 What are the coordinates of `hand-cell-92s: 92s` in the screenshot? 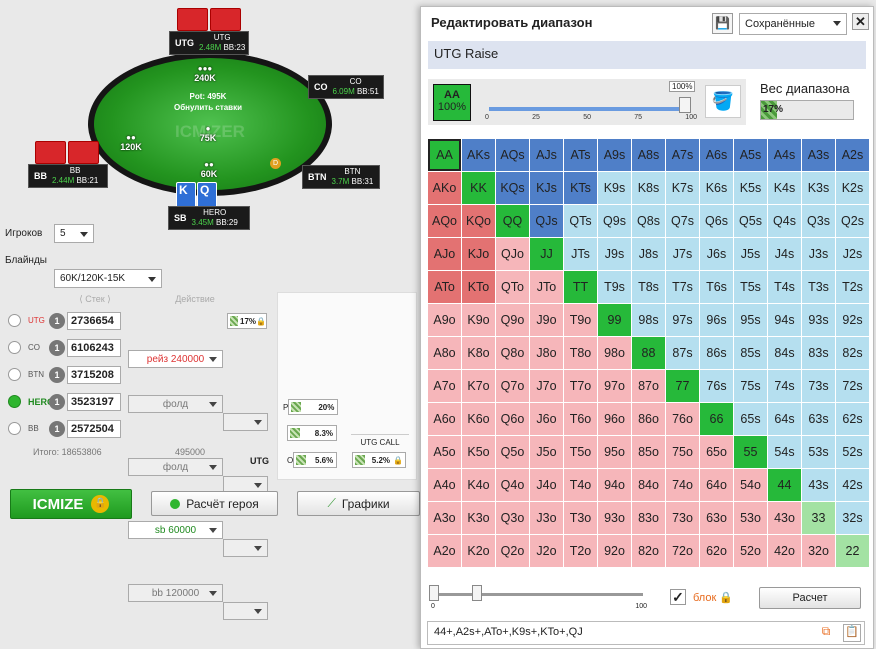 It's located at (852, 320).